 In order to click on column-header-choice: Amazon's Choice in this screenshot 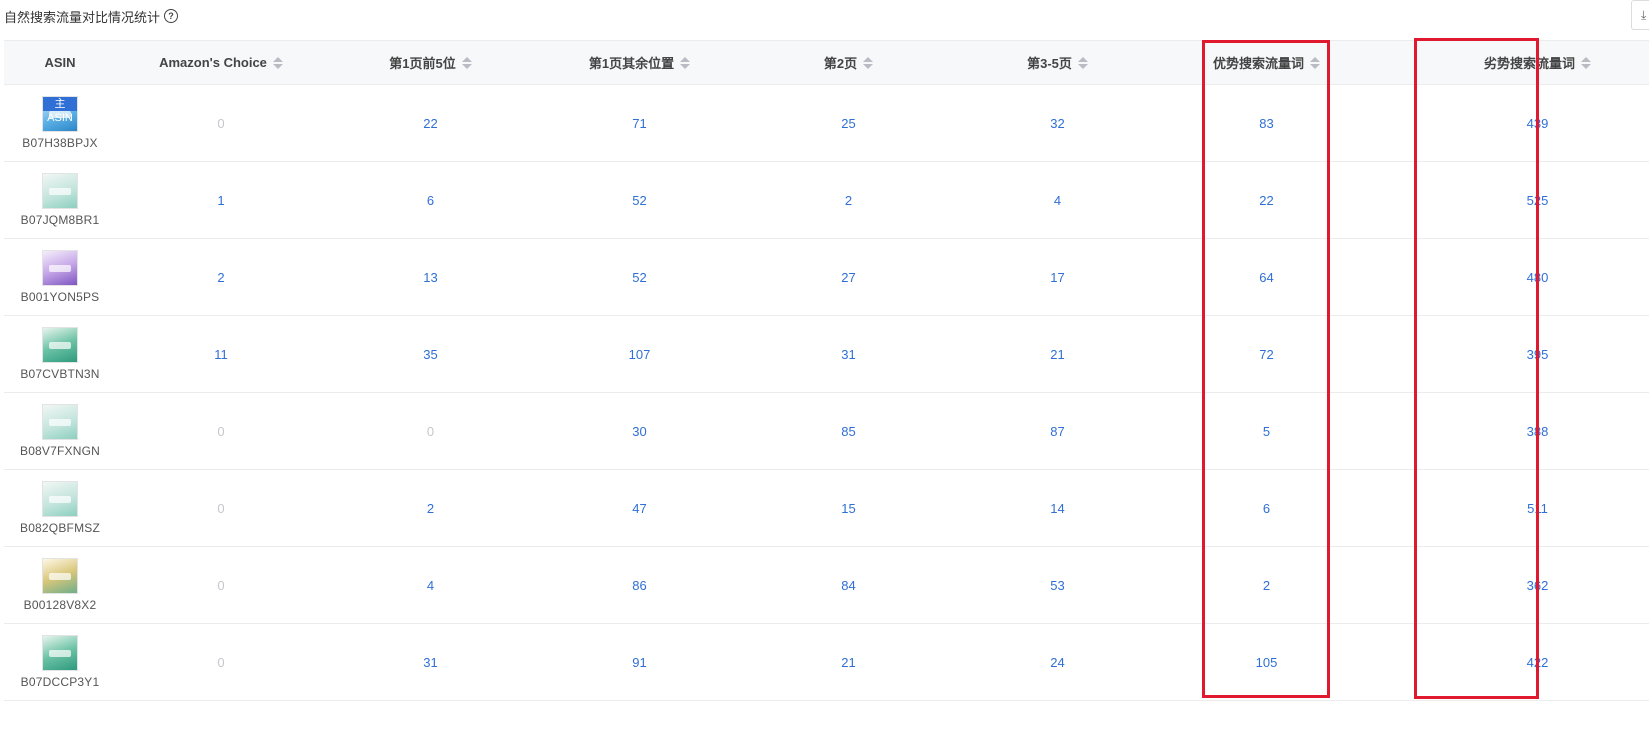, I will do `click(221, 62)`.